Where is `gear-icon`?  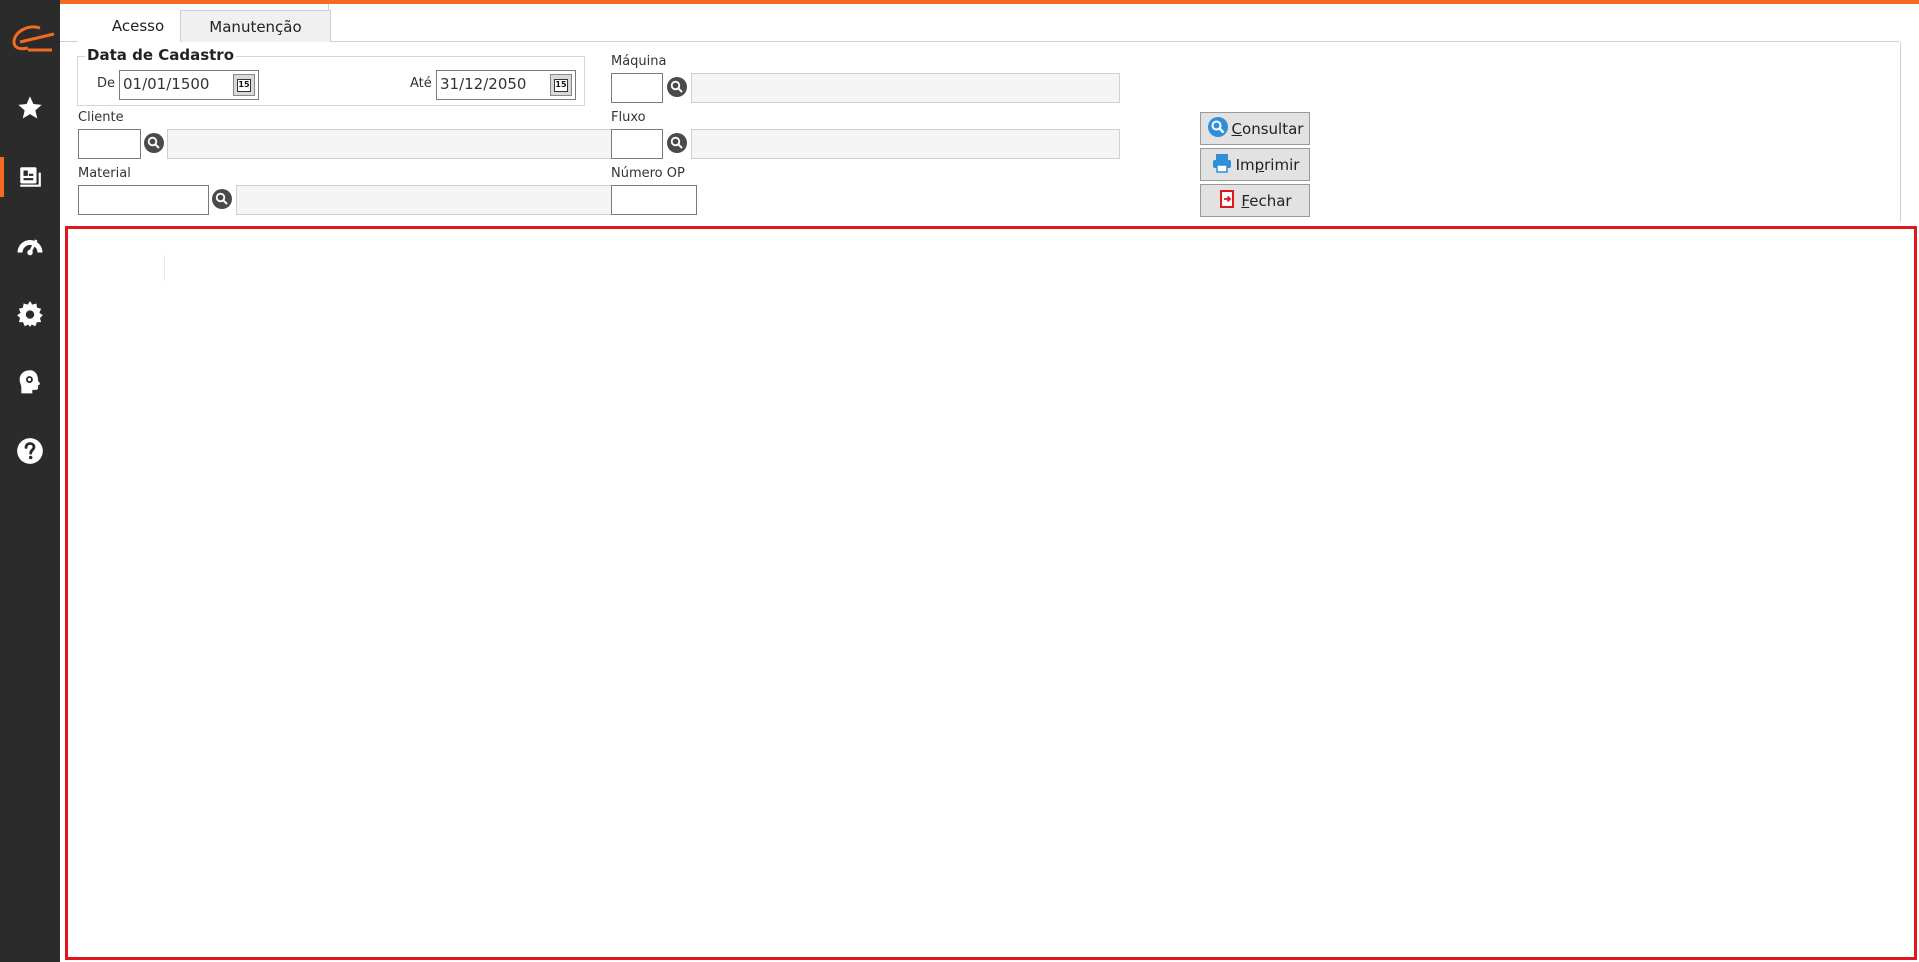
gear-icon is located at coordinates (30, 314).